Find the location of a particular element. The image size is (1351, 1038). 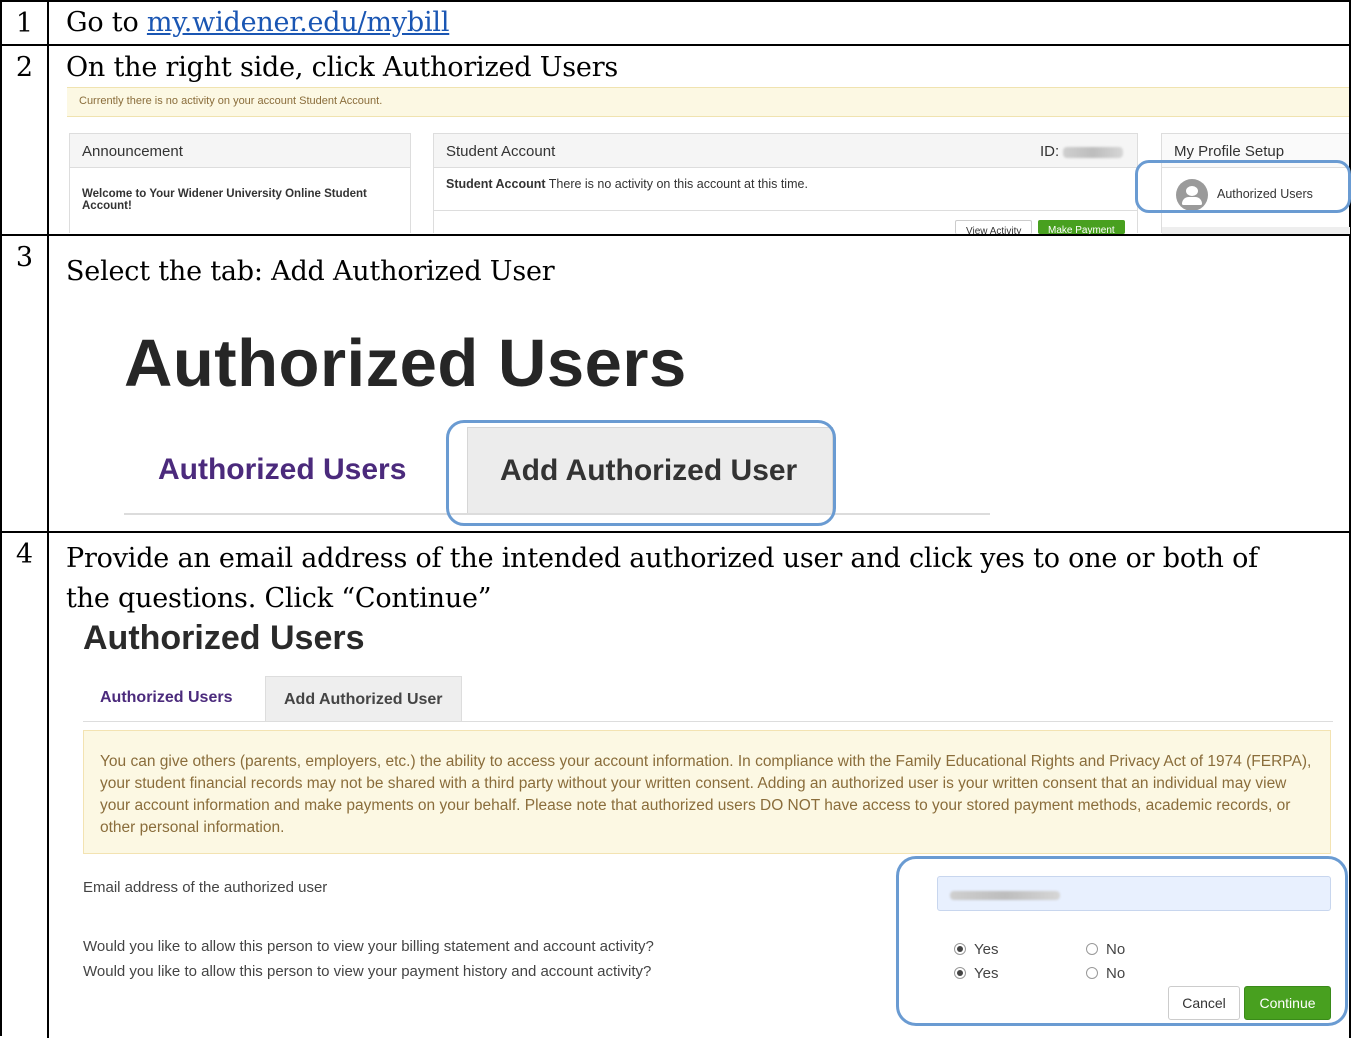

form-page-title: Authorized Users is located at coordinates (224, 638).